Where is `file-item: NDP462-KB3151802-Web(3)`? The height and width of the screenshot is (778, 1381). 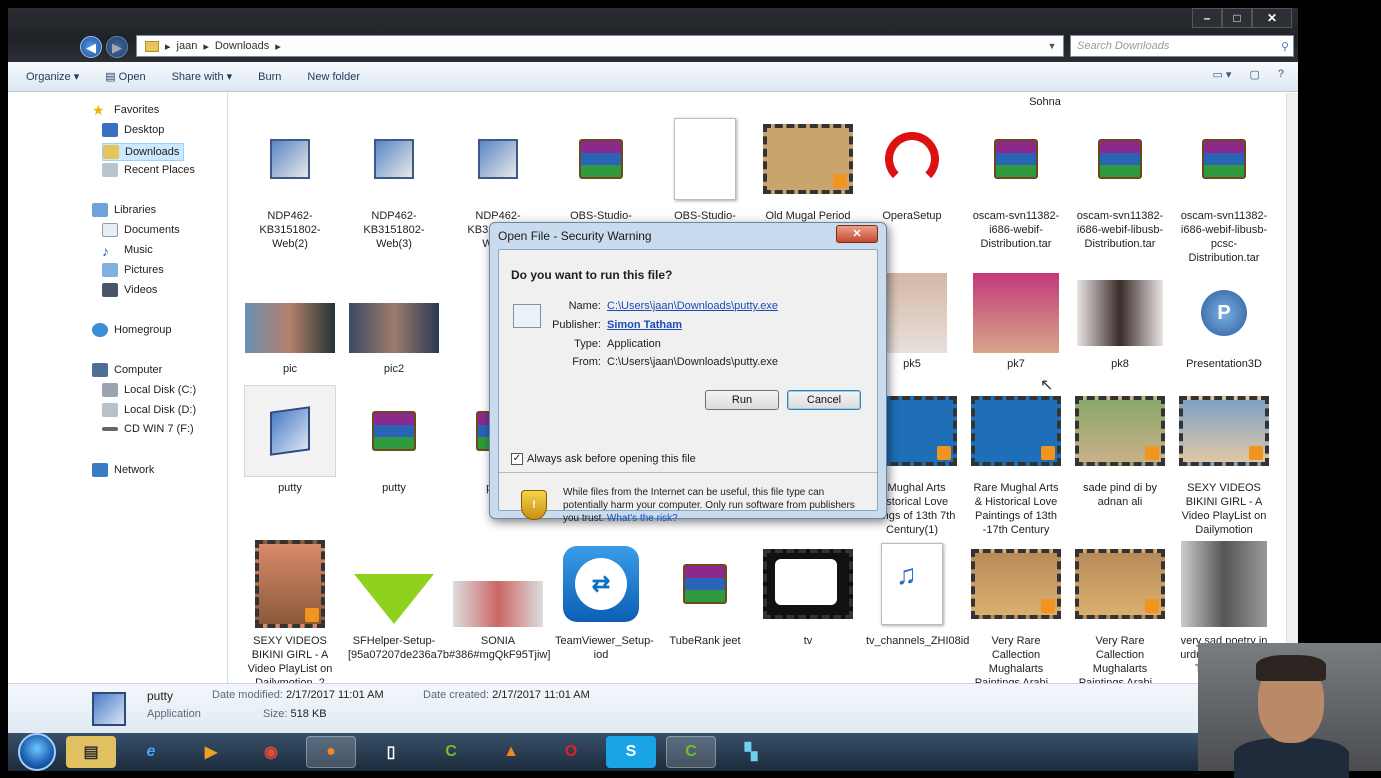
file-item: NDP462-KB3151802-Web(3) is located at coordinates (394, 182).